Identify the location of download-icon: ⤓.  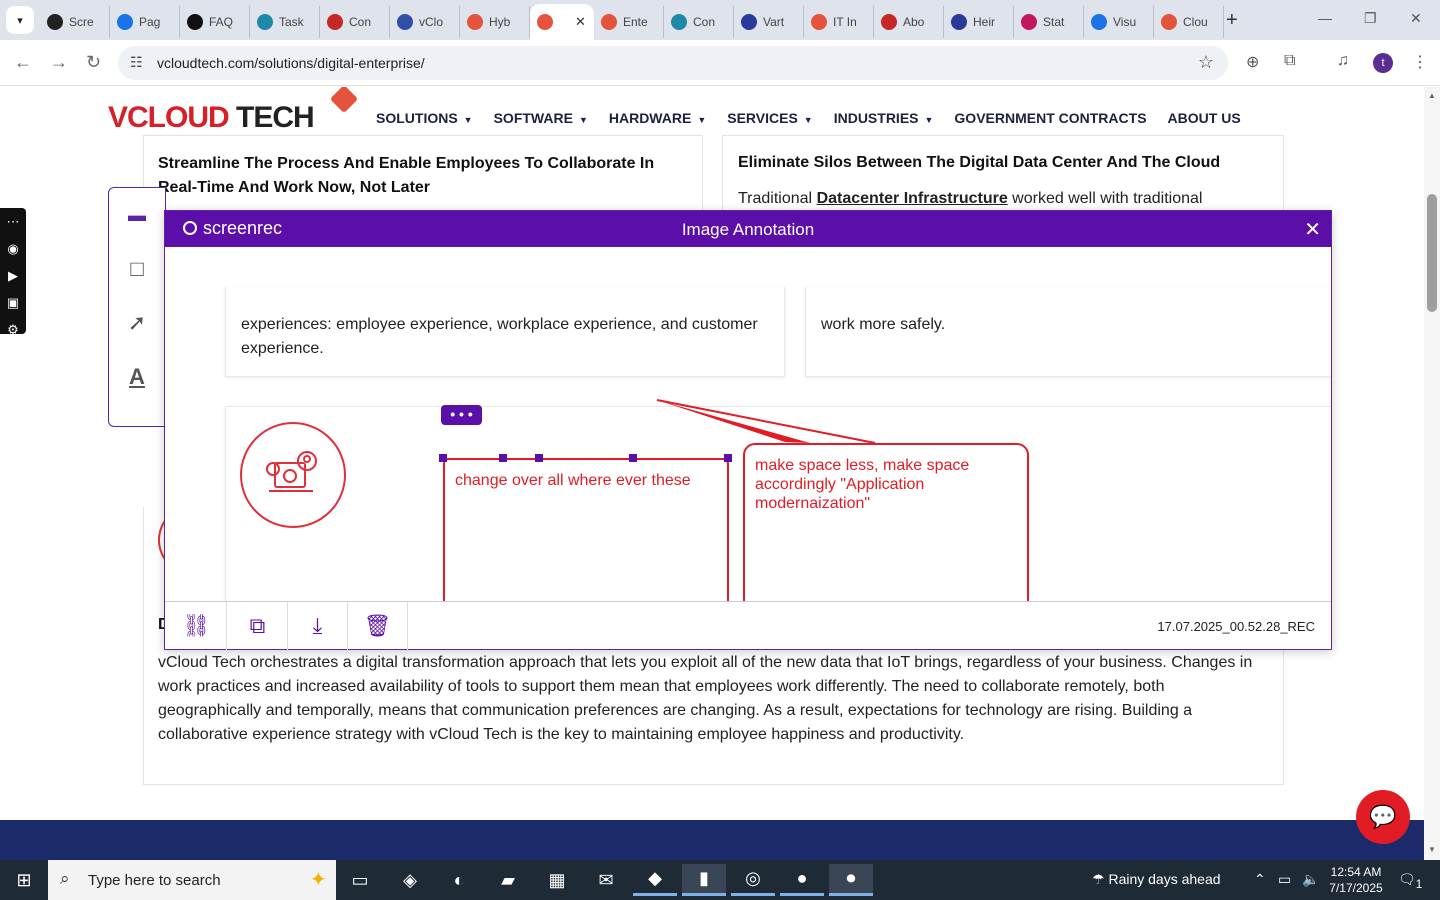
(318, 626).